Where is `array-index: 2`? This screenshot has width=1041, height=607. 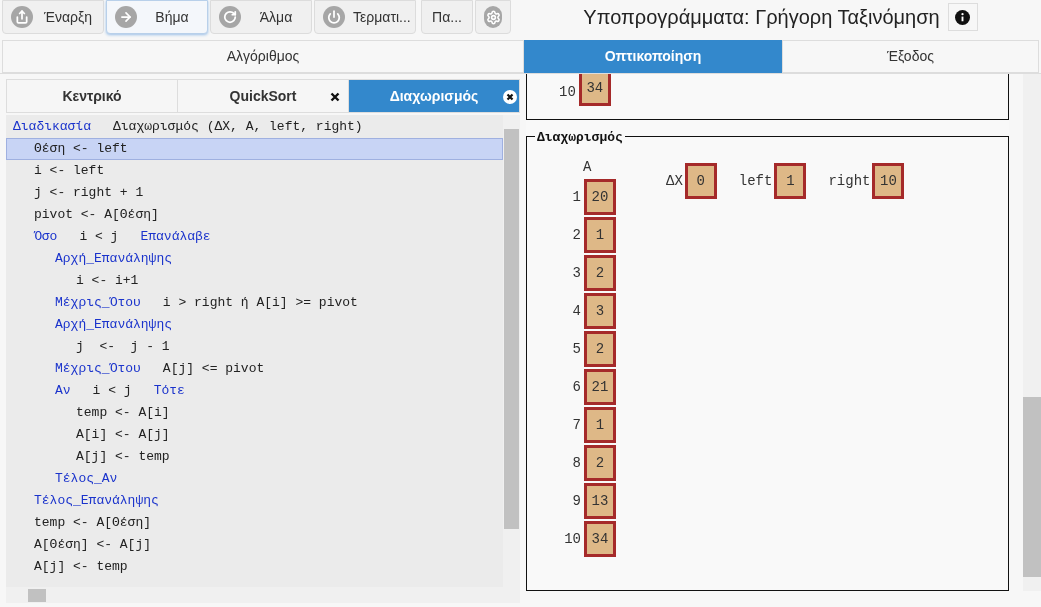
array-index: 2 is located at coordinates (576, 235).